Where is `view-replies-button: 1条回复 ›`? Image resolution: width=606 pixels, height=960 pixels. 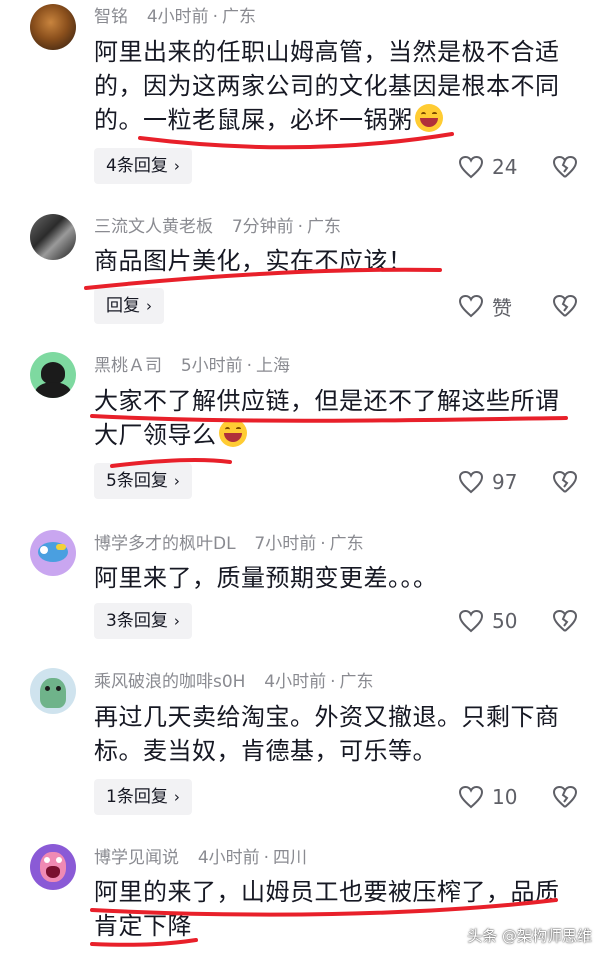
view-replies-button: 1条回复 › is located at coordinates (143, 797).